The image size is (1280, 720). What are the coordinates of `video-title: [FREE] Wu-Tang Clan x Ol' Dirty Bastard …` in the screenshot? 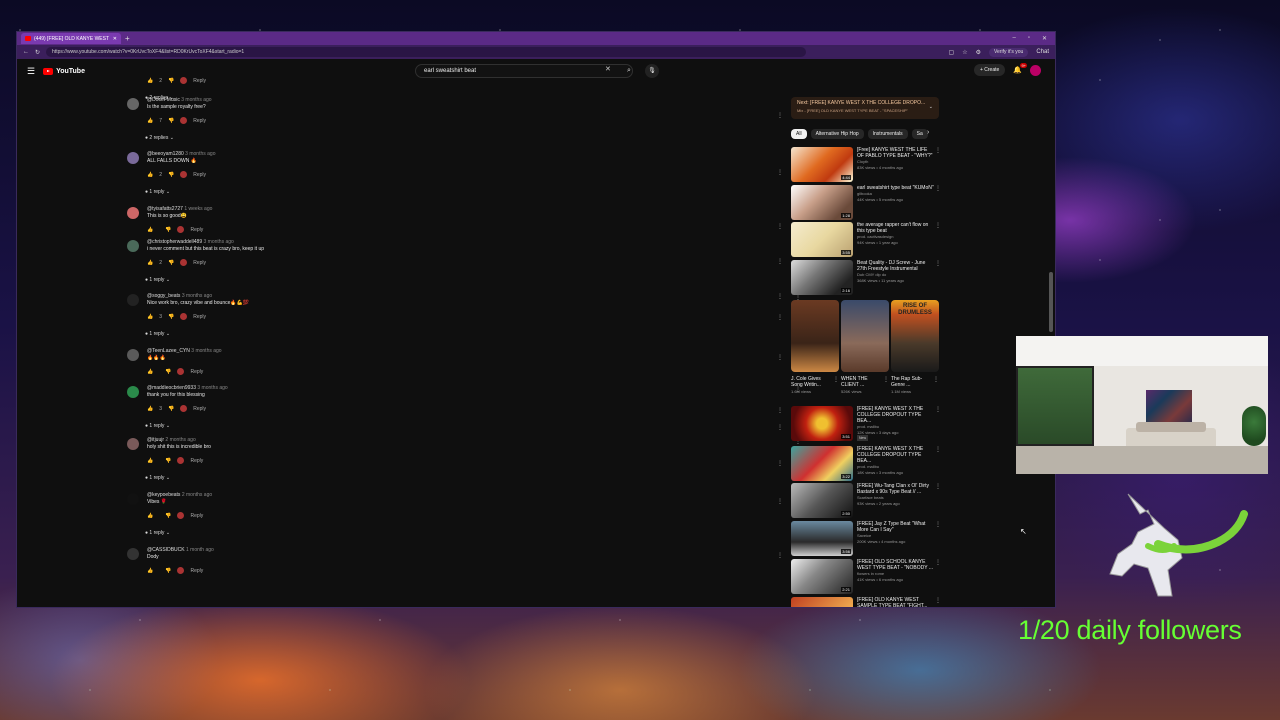 It's located at (896, 489).